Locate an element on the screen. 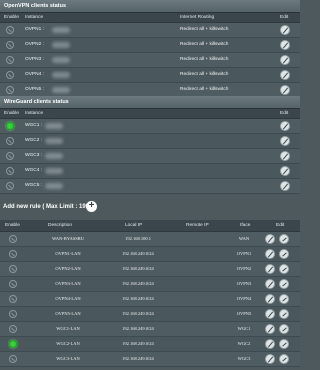 The image size is (320, 370). rule-row: OVPN1-LAN 192.168.249.0/24 OVPN1 is located at coordinates (150, 254).